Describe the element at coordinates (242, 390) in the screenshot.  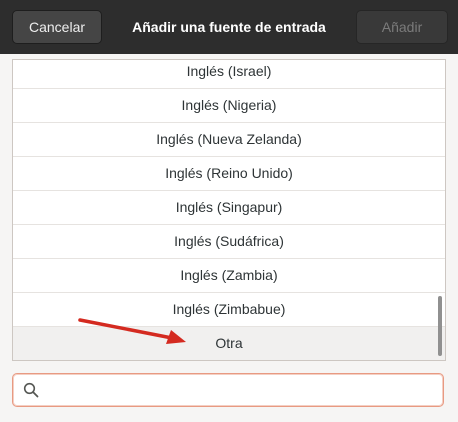
I see `search-input` at that location.